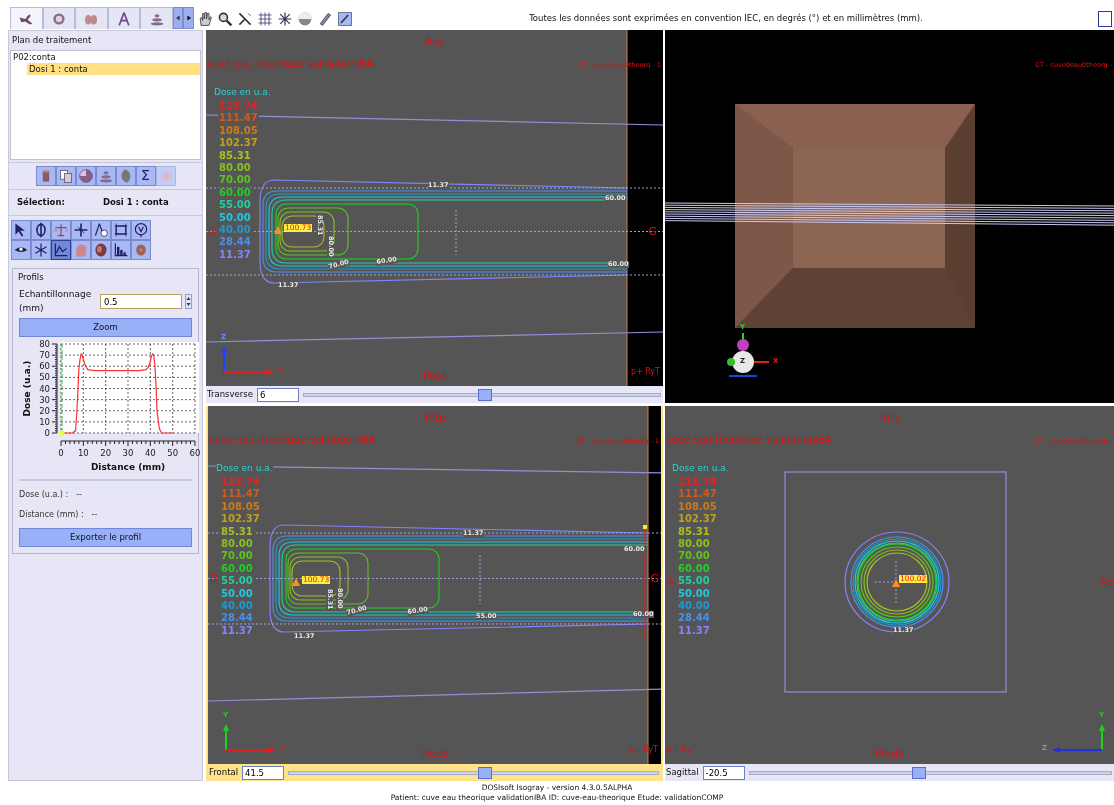  Describe the element at coordinates (44, 388) in the screenshot. I see `tick-label: 40` at that location.